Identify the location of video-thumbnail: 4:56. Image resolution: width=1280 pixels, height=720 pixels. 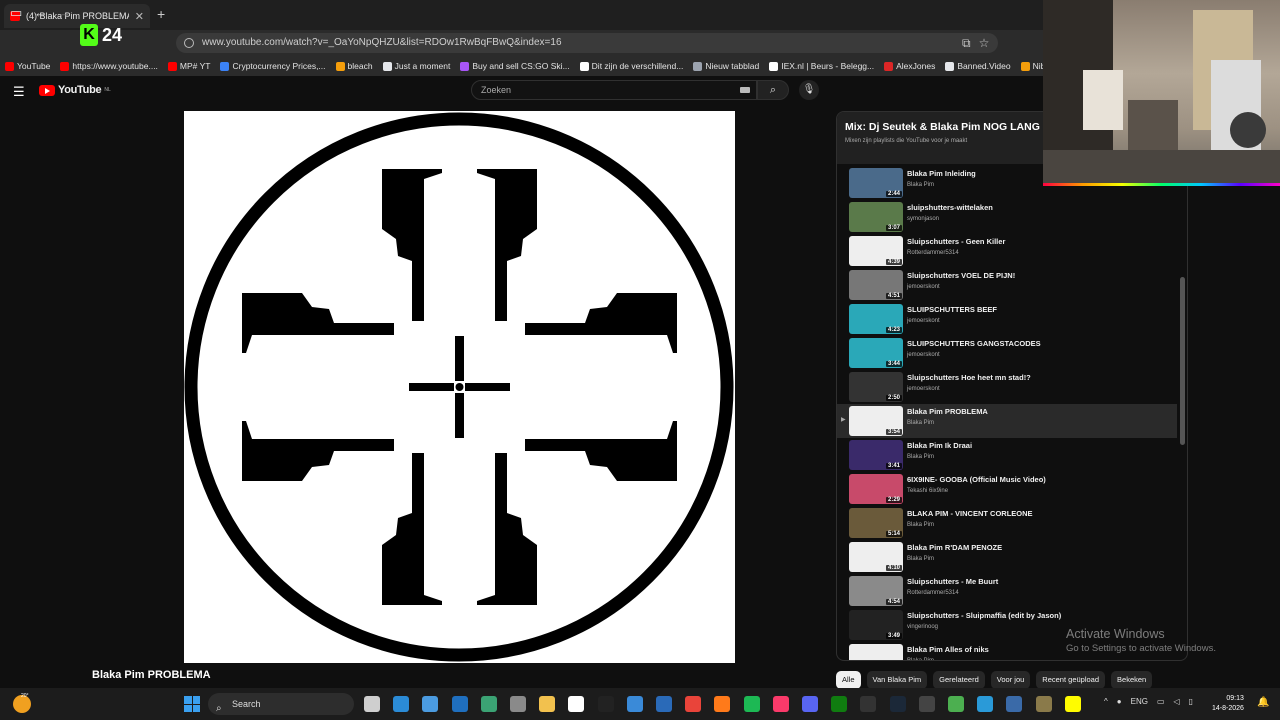
(876, 652).